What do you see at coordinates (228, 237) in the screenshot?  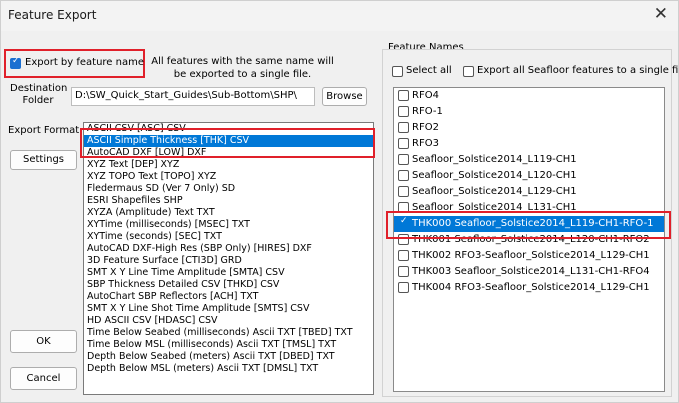 I see `export-format-item: XYTime (seconds) [SEC] TXT` at bounding box center [228, 237].